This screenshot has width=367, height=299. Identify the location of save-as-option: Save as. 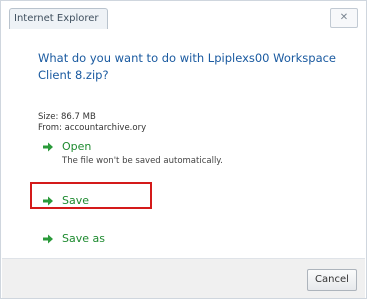
(73, 239).